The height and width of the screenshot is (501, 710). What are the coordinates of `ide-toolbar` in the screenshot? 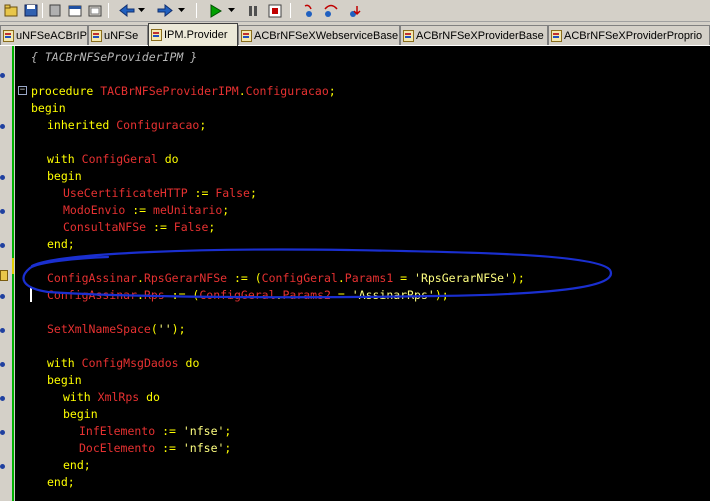 It's located at (355, 11).